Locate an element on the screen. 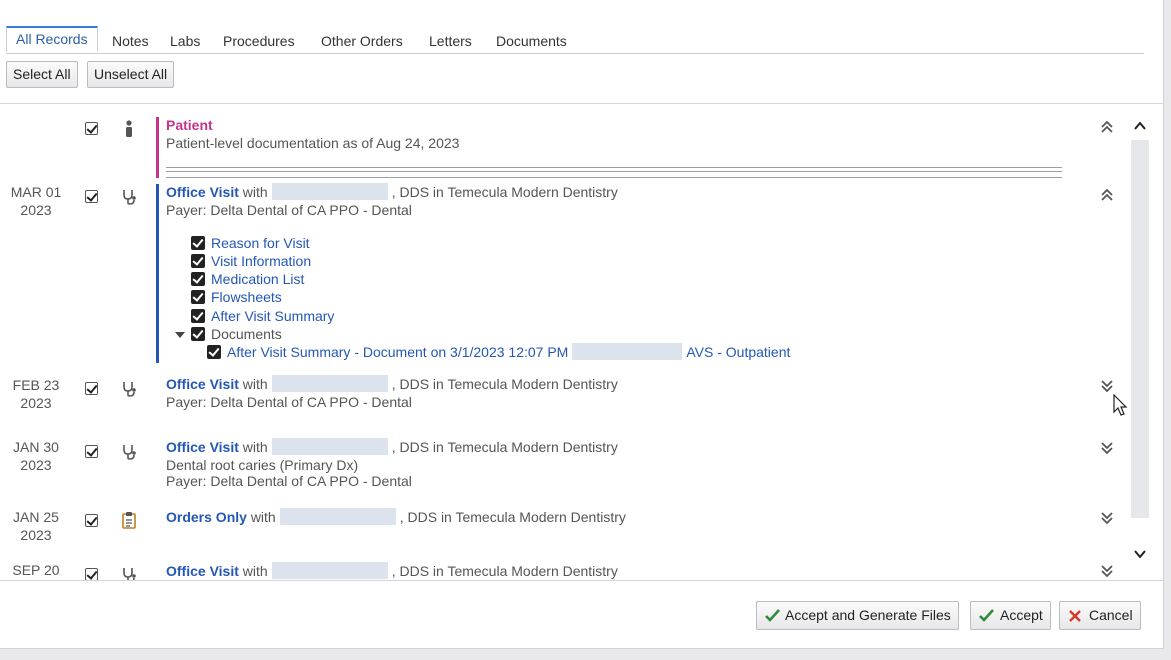  patient-title: Patient is located at coordinates (189, 125).